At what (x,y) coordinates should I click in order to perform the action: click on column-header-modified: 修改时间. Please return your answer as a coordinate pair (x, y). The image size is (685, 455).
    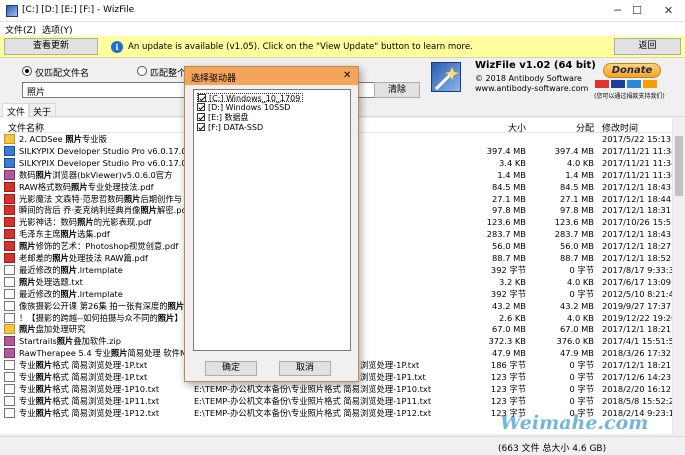
    Looking at the image, I should click on (620, 127).